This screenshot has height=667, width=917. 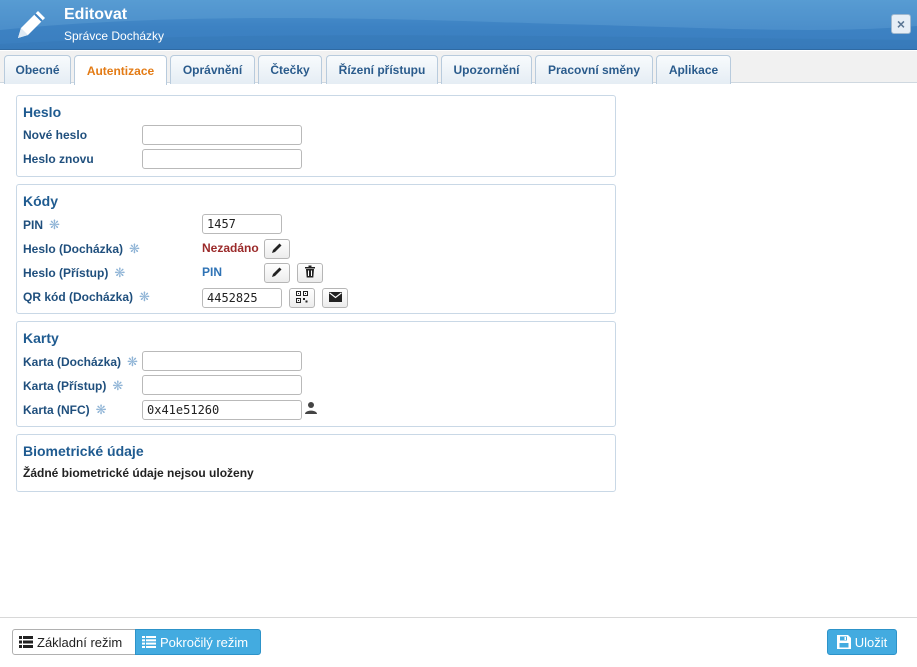 What do you see at coordinates (114, 36) in the screenshot?
I see `window-subtitle: Správce Docházky` at bounding box center [114, 36].